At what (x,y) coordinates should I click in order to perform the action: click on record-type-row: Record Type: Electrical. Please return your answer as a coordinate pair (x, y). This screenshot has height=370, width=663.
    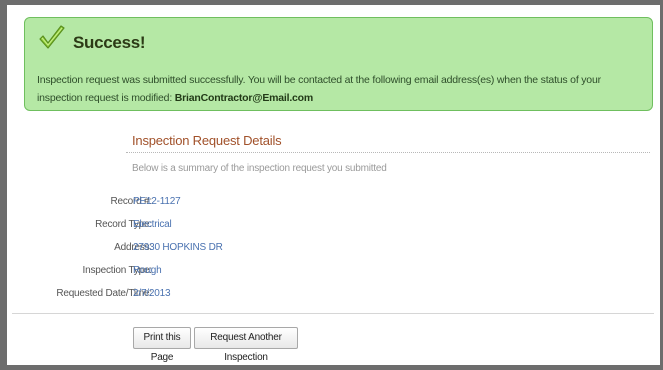
    Looking at the image, I should click on (331, 226).